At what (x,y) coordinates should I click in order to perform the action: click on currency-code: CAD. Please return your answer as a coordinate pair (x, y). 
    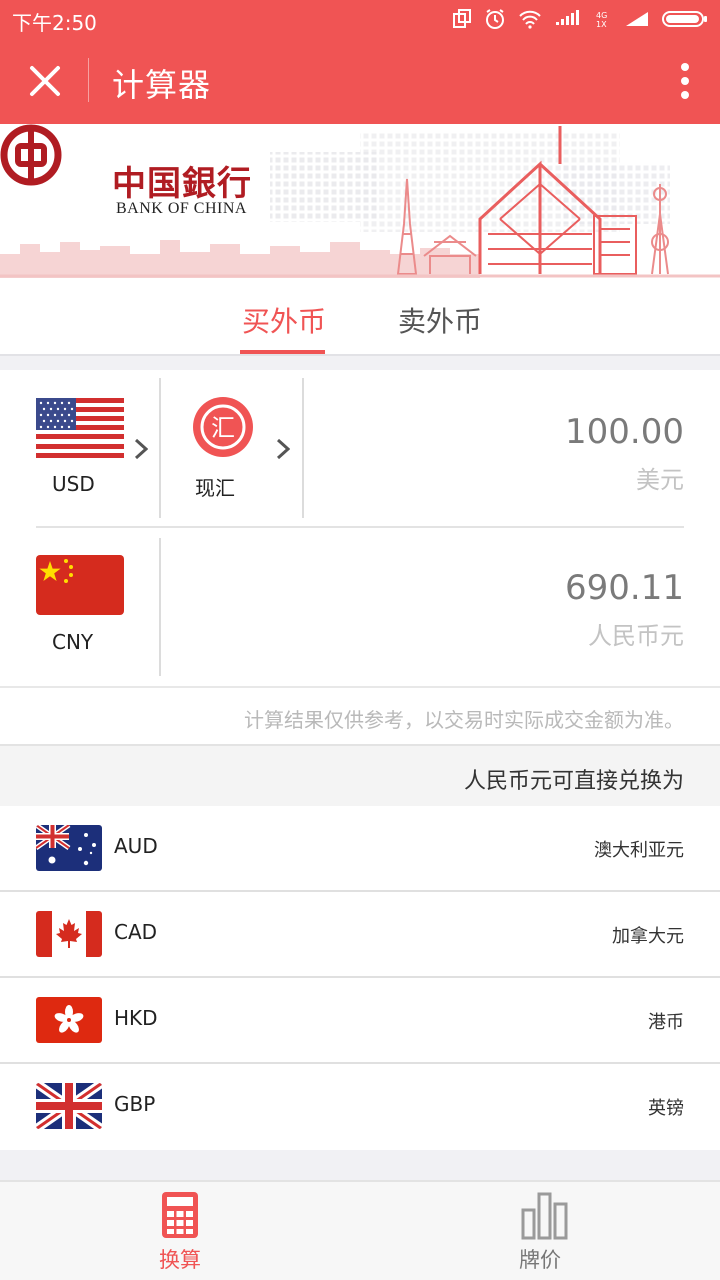
    Looking at the image, I should click on (136, 932).